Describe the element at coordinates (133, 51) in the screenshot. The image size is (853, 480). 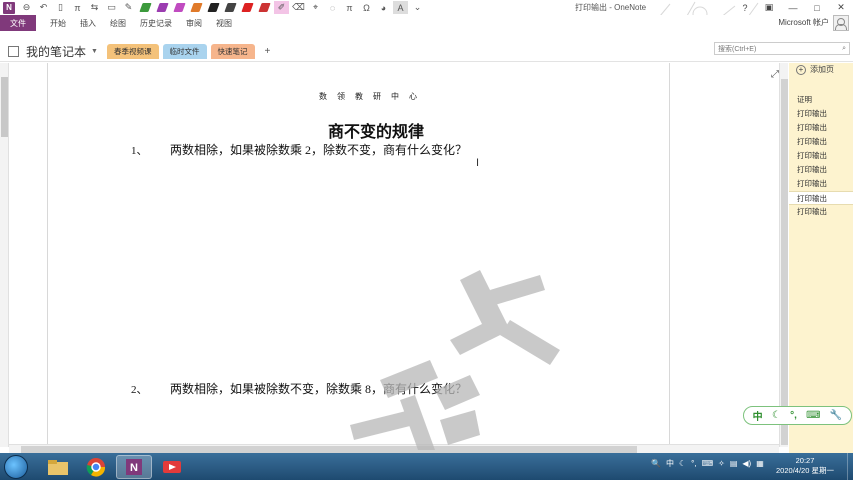
I see `section-tab-spring: 春季视频课` at that location.